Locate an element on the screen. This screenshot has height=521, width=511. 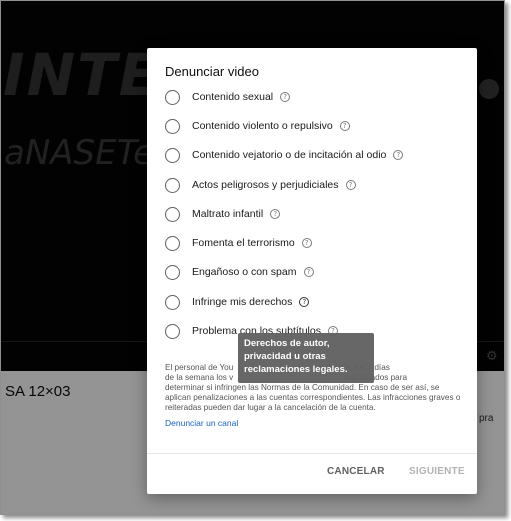
option-enganoso-spam: Engañoso o con spam ? is located at coordinates (239, 272).